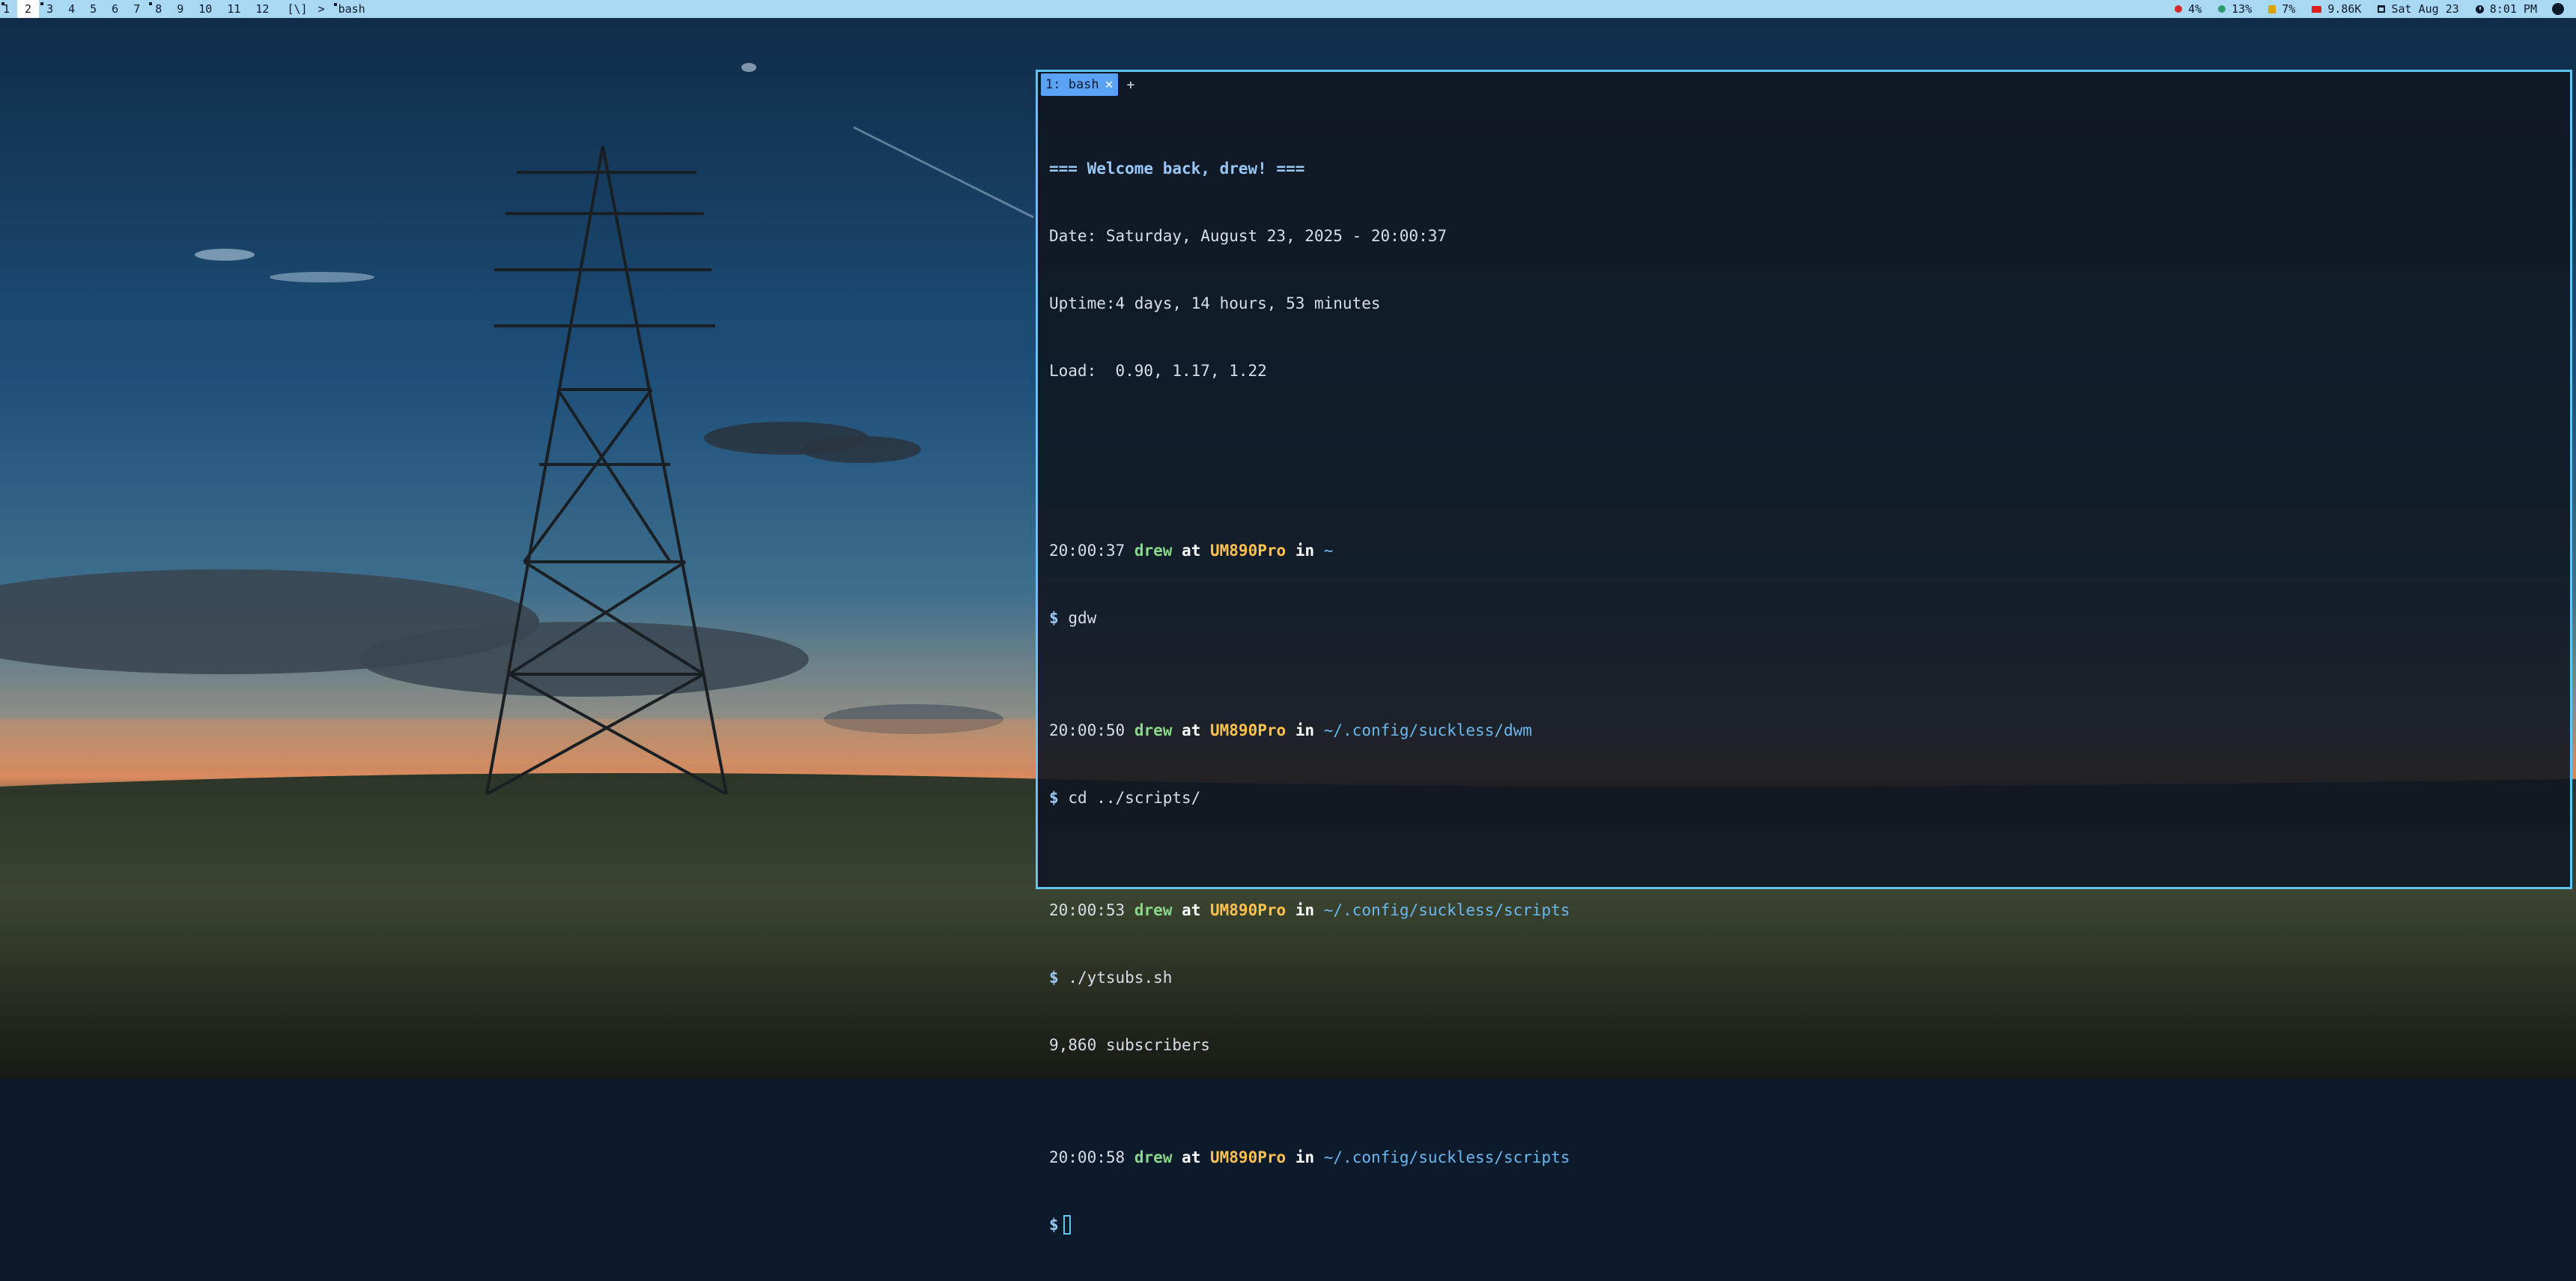 The width and height of the screenshot is (2576, 1281). What do you see at coordinates (2317, 9) in the screenshot?
I see `youtube-icon` at bounding box center [2317, 9].